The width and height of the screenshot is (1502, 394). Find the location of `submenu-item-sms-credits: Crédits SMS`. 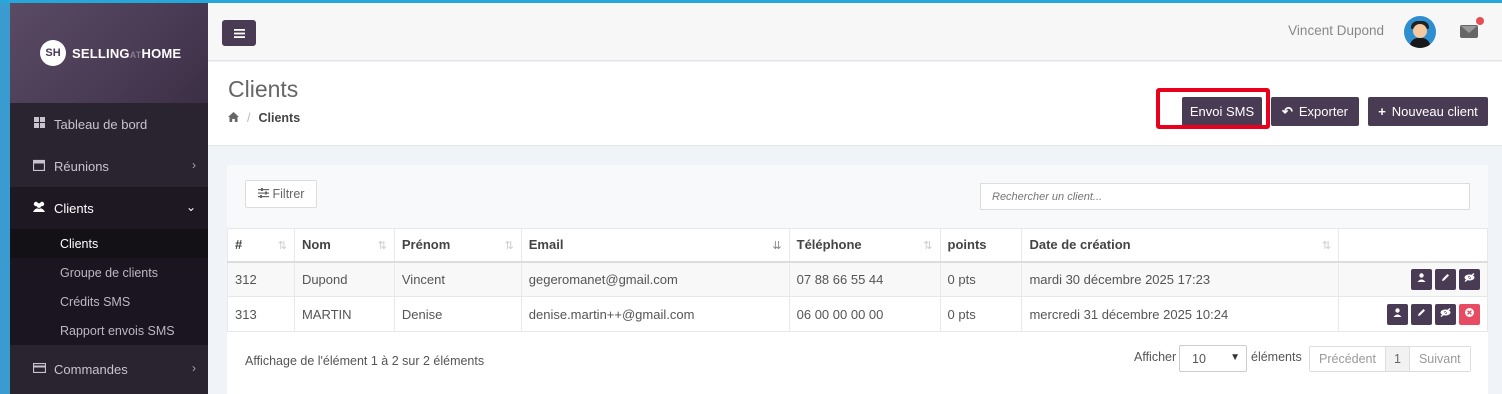

submenu-item-sms-credits: Crédits SMS is located at coordinates (109, 301).